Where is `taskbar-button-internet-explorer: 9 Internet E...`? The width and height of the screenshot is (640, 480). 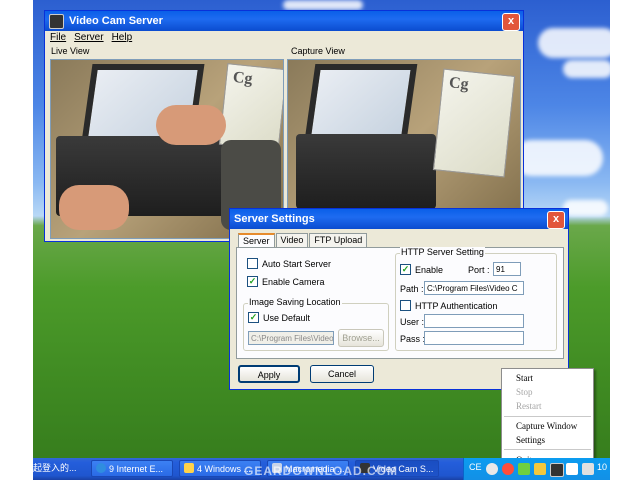
taskbar-button-internet-explorer: 9 Internet E... is located at coordinates (132, 468).